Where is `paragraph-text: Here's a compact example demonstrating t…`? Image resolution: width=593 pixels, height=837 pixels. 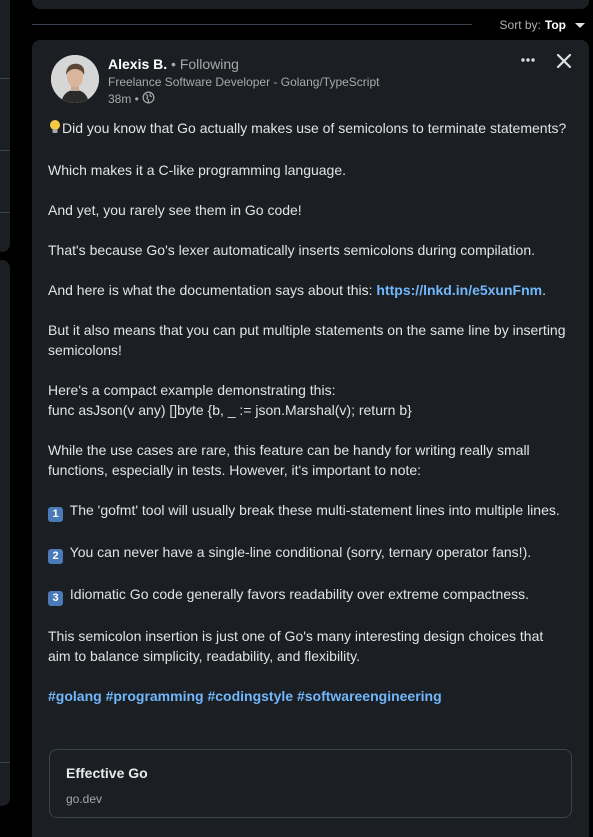
paragraph-text: Here's a compact example demonstrating t… is located at coordinates (192, 390).